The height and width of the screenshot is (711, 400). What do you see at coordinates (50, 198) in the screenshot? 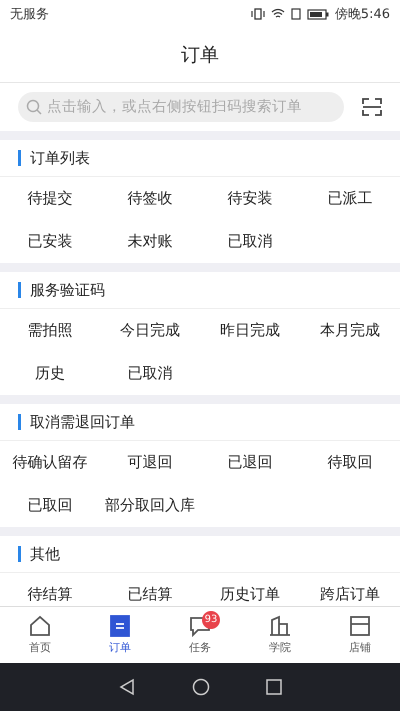
I see `status-item: 待提交` at bounding box center [50, 198].